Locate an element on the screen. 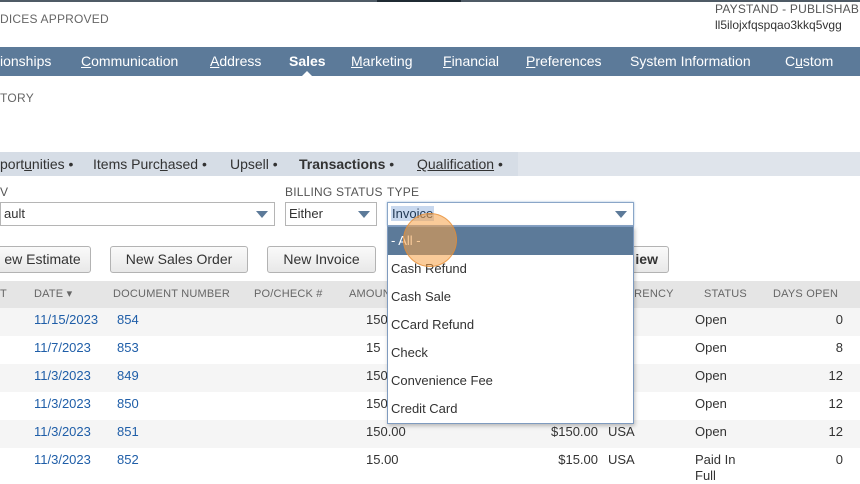  document-number-link: 854 is located at coordinates (128, 320).